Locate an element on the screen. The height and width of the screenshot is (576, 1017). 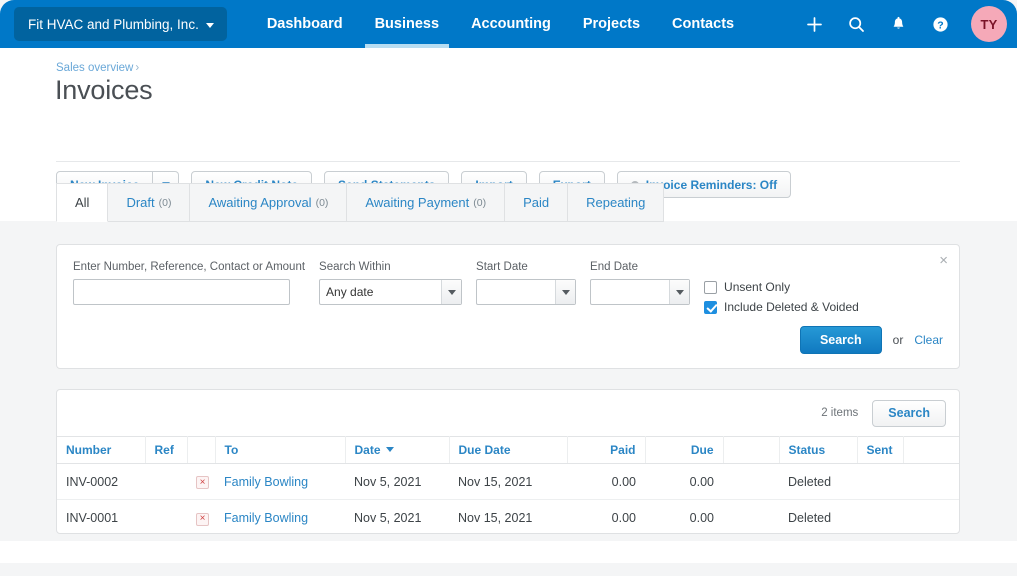
cell-paid: 0.00 is located at coordinates (623, 517).